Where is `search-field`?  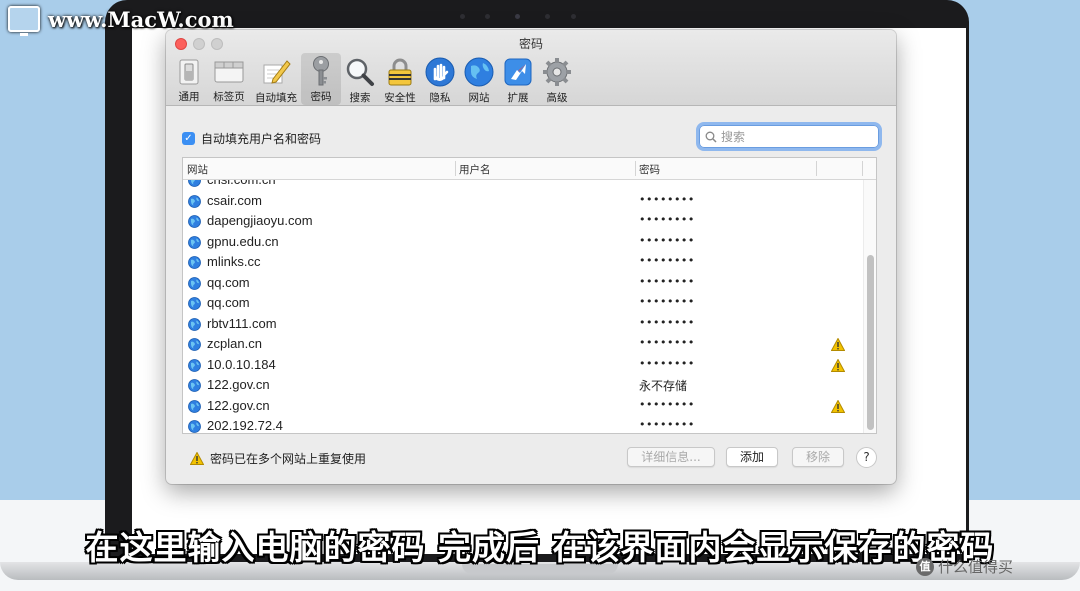 search-field is located at coordinates (789, 136).